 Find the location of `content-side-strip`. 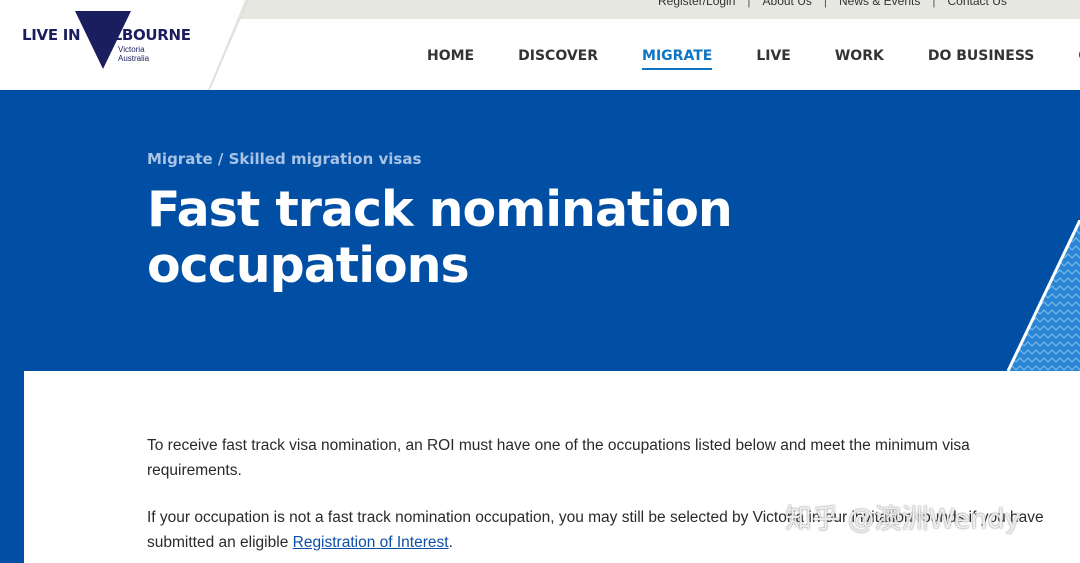

content-side-strip is located at coordinates (12, 467).